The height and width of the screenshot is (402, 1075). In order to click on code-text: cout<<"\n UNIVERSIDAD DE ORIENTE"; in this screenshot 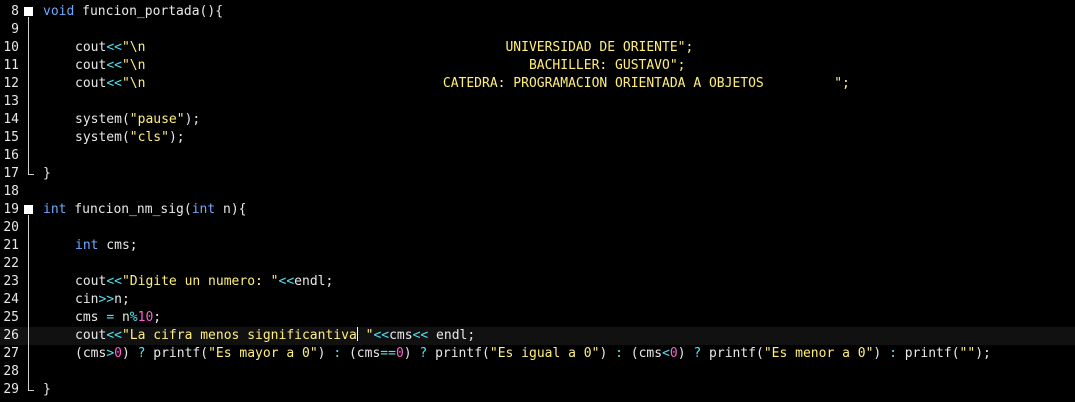, I will do `click(384, 48)`.